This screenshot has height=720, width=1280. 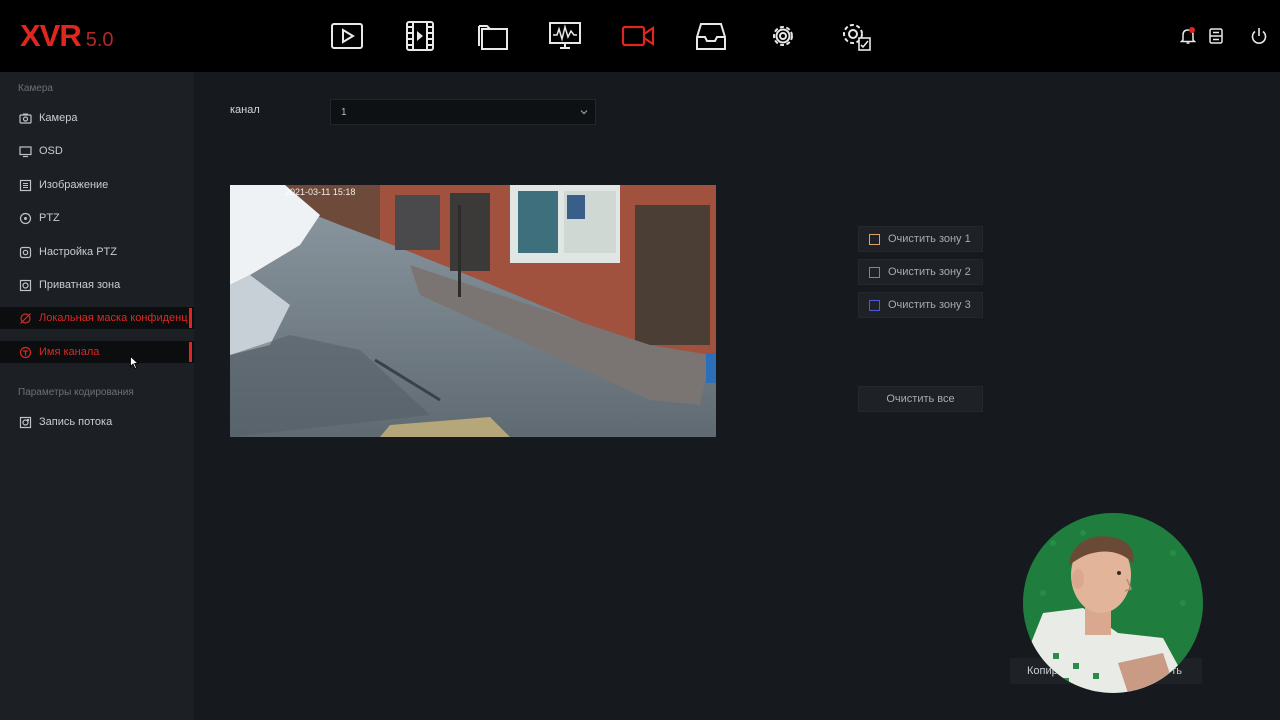 I want to click on sidebar-item-stream-record: Запись потока, so click(x=97, y=422).